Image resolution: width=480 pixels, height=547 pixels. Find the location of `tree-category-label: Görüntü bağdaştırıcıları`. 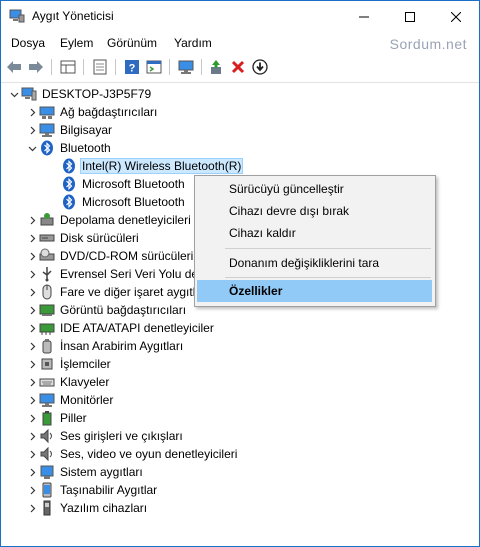

tree-category-label: Görüntü bağdaştırıcıları is located at coordinates (123, 310).